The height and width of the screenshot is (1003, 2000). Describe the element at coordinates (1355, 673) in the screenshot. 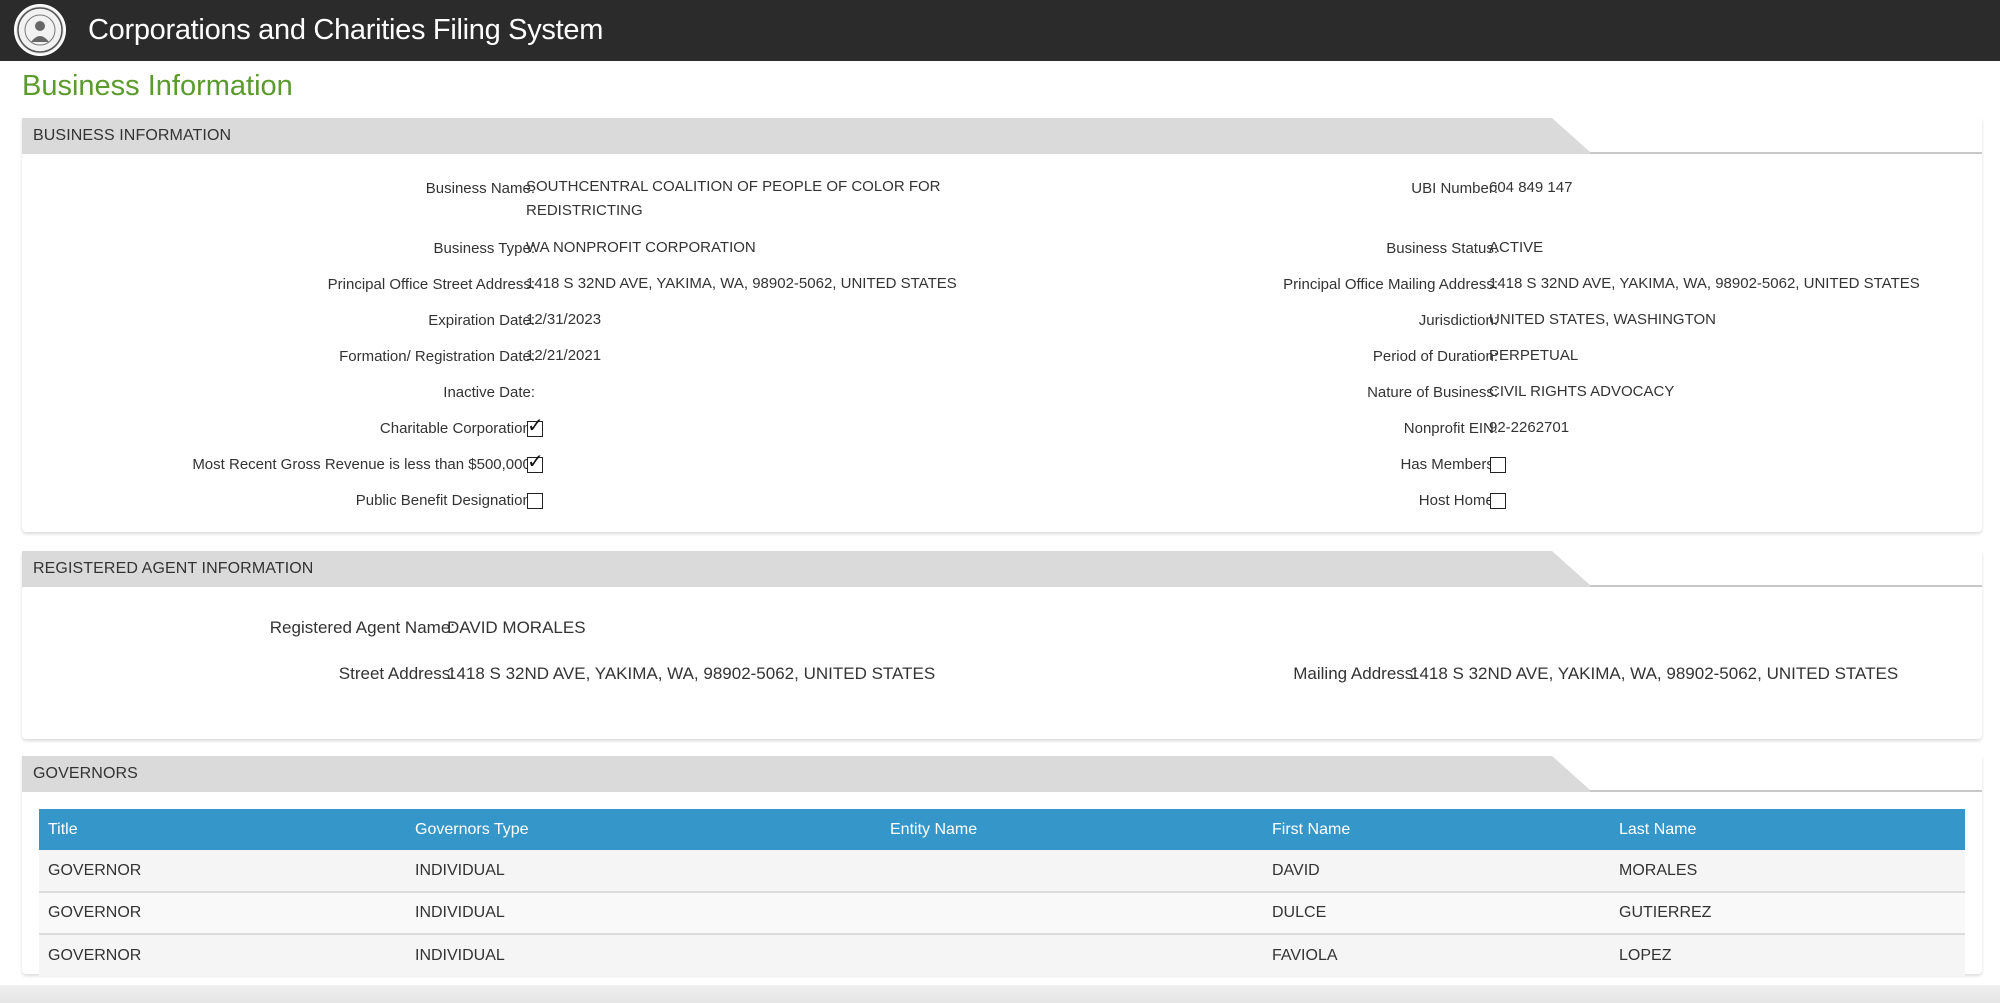

I see `agent-mailing-address-label: Mailing Address:` at that location.